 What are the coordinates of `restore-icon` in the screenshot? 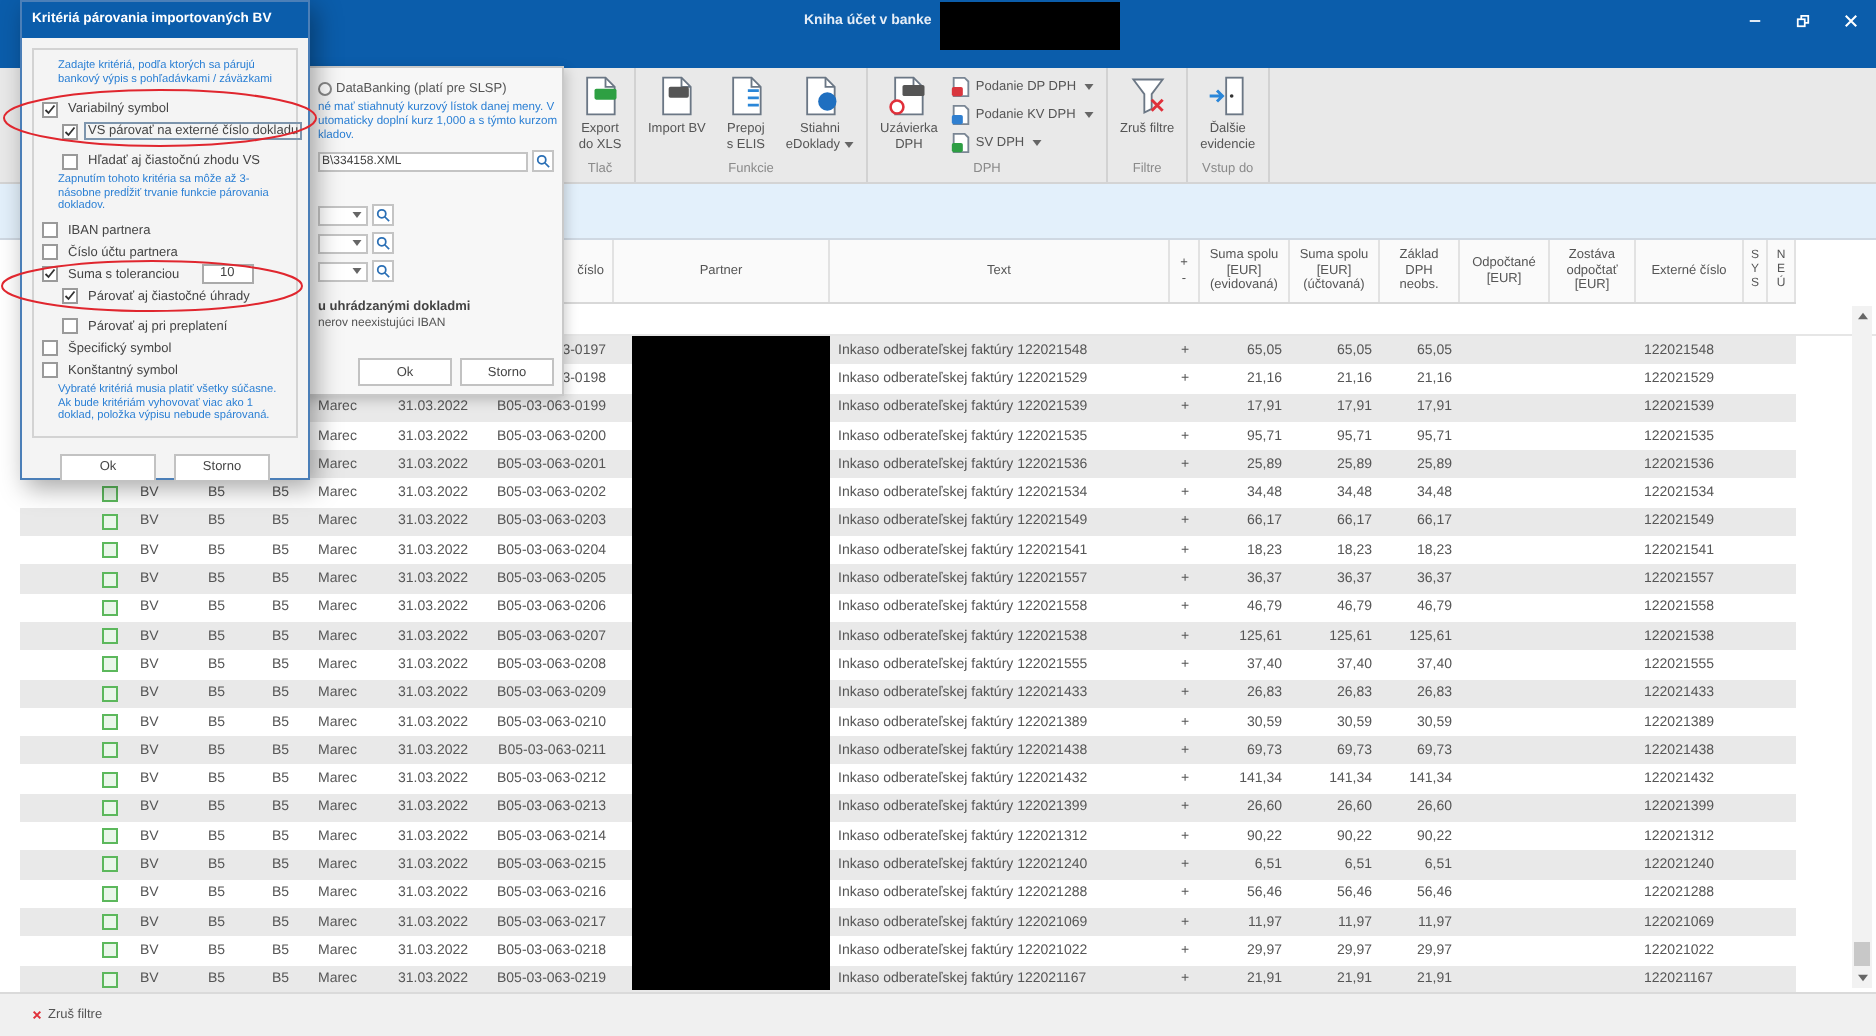 It's located at (1802, 20).